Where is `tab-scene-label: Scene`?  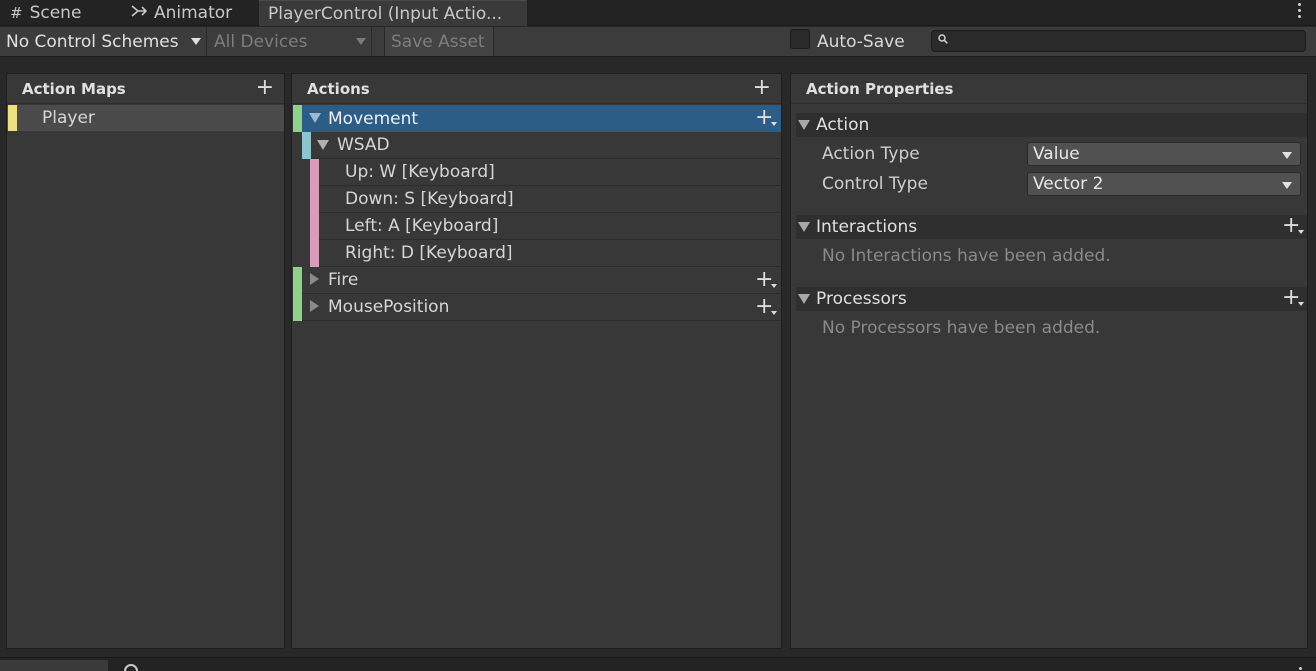 tab-scene-label: Scene is located at coordinates (55, 13).